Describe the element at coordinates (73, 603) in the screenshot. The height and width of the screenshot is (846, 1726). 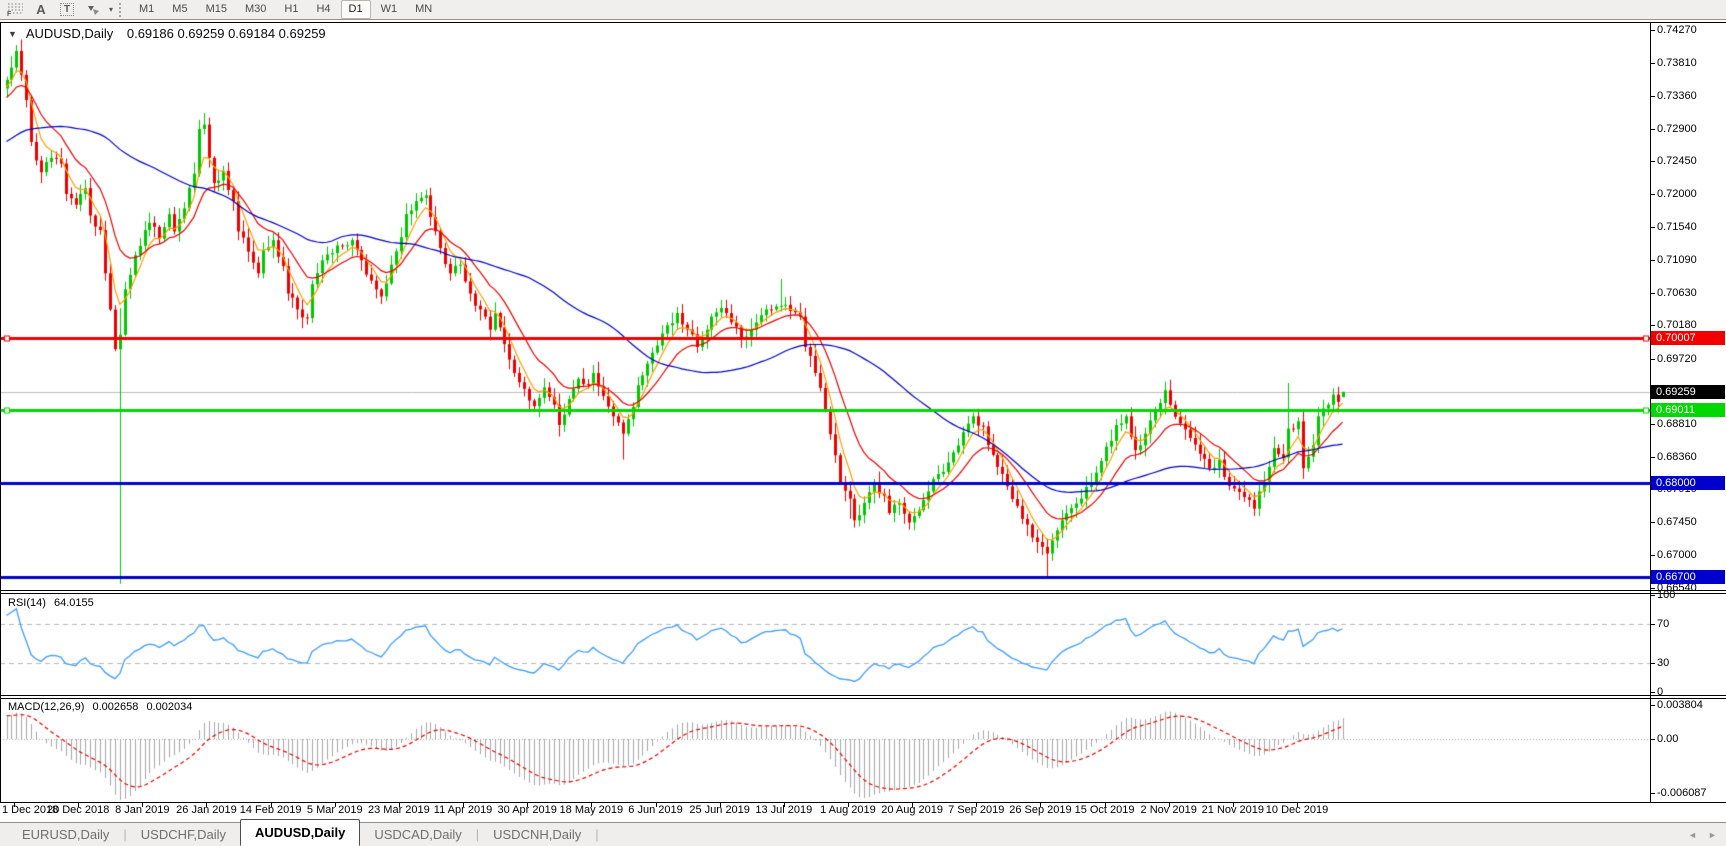
I see `rsi-current-value: 64.0155` at that location.